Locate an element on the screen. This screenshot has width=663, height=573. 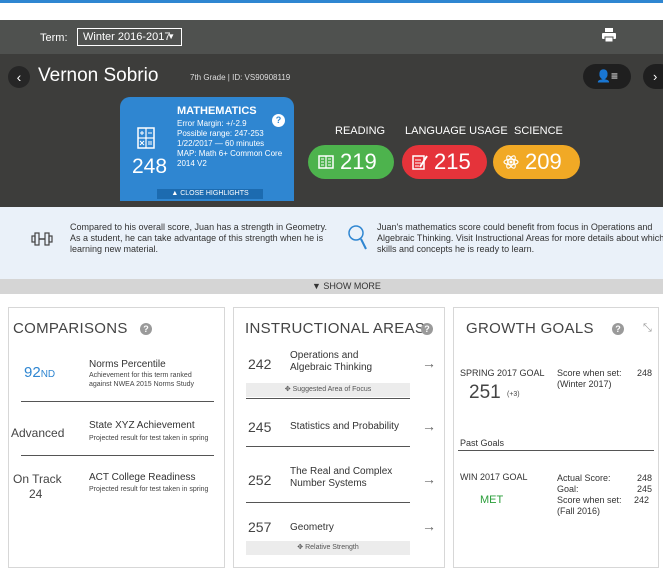
roster-icon: 👤≡ is located at coordinates (607, 76).